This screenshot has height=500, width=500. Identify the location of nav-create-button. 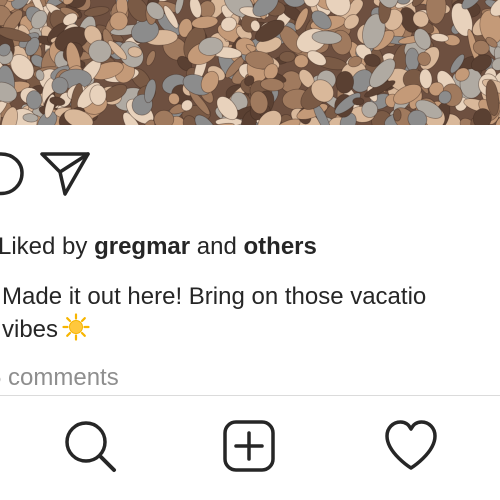
(249, 446).